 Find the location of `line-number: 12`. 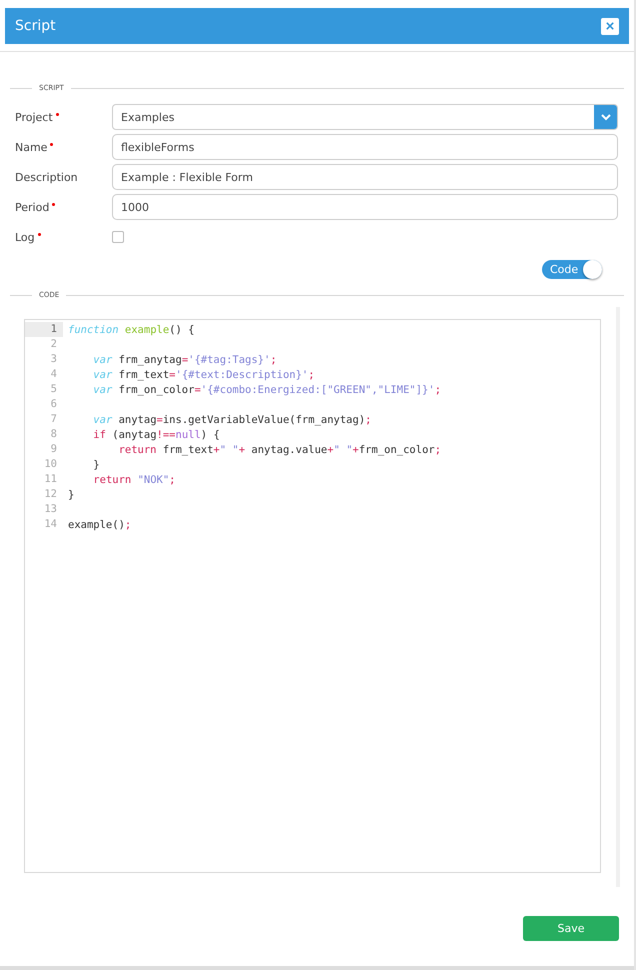

line-number: 12 is located at coordinates (50, 494).